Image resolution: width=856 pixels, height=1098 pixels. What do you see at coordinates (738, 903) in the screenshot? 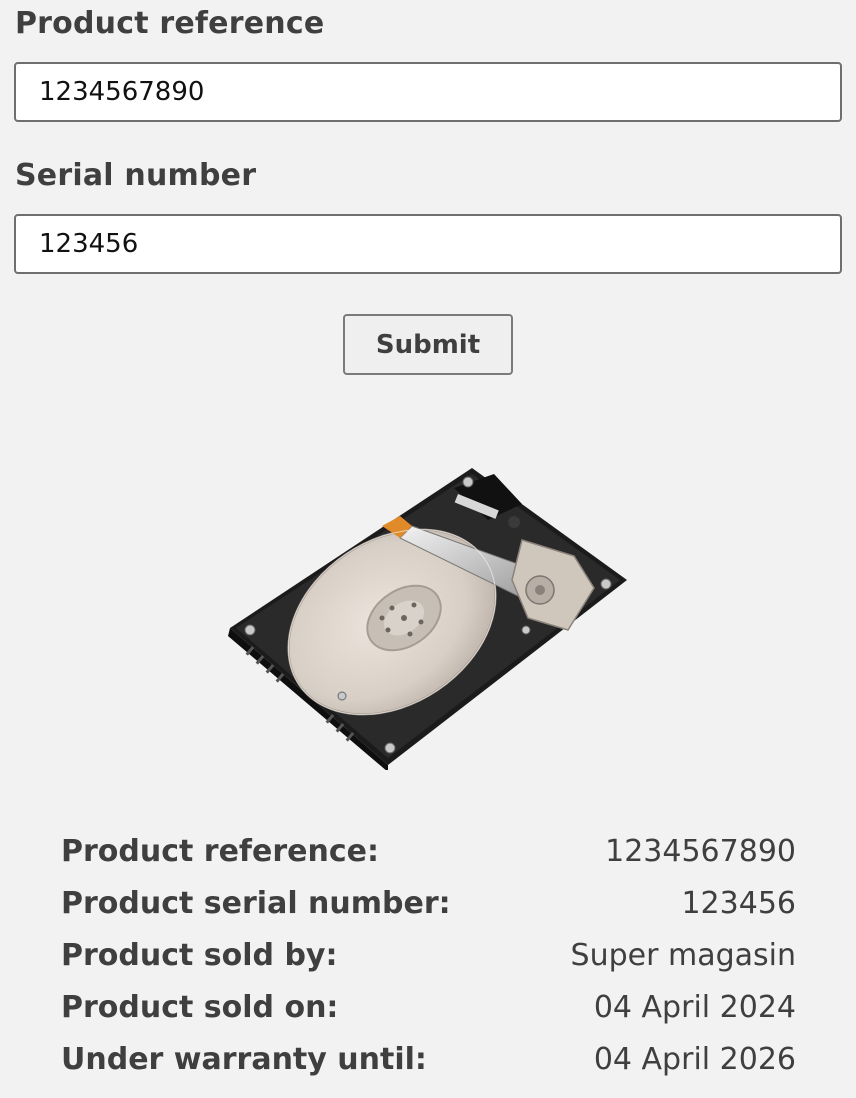
I see `detail-value: 123456` at bounding box center [738, 903].